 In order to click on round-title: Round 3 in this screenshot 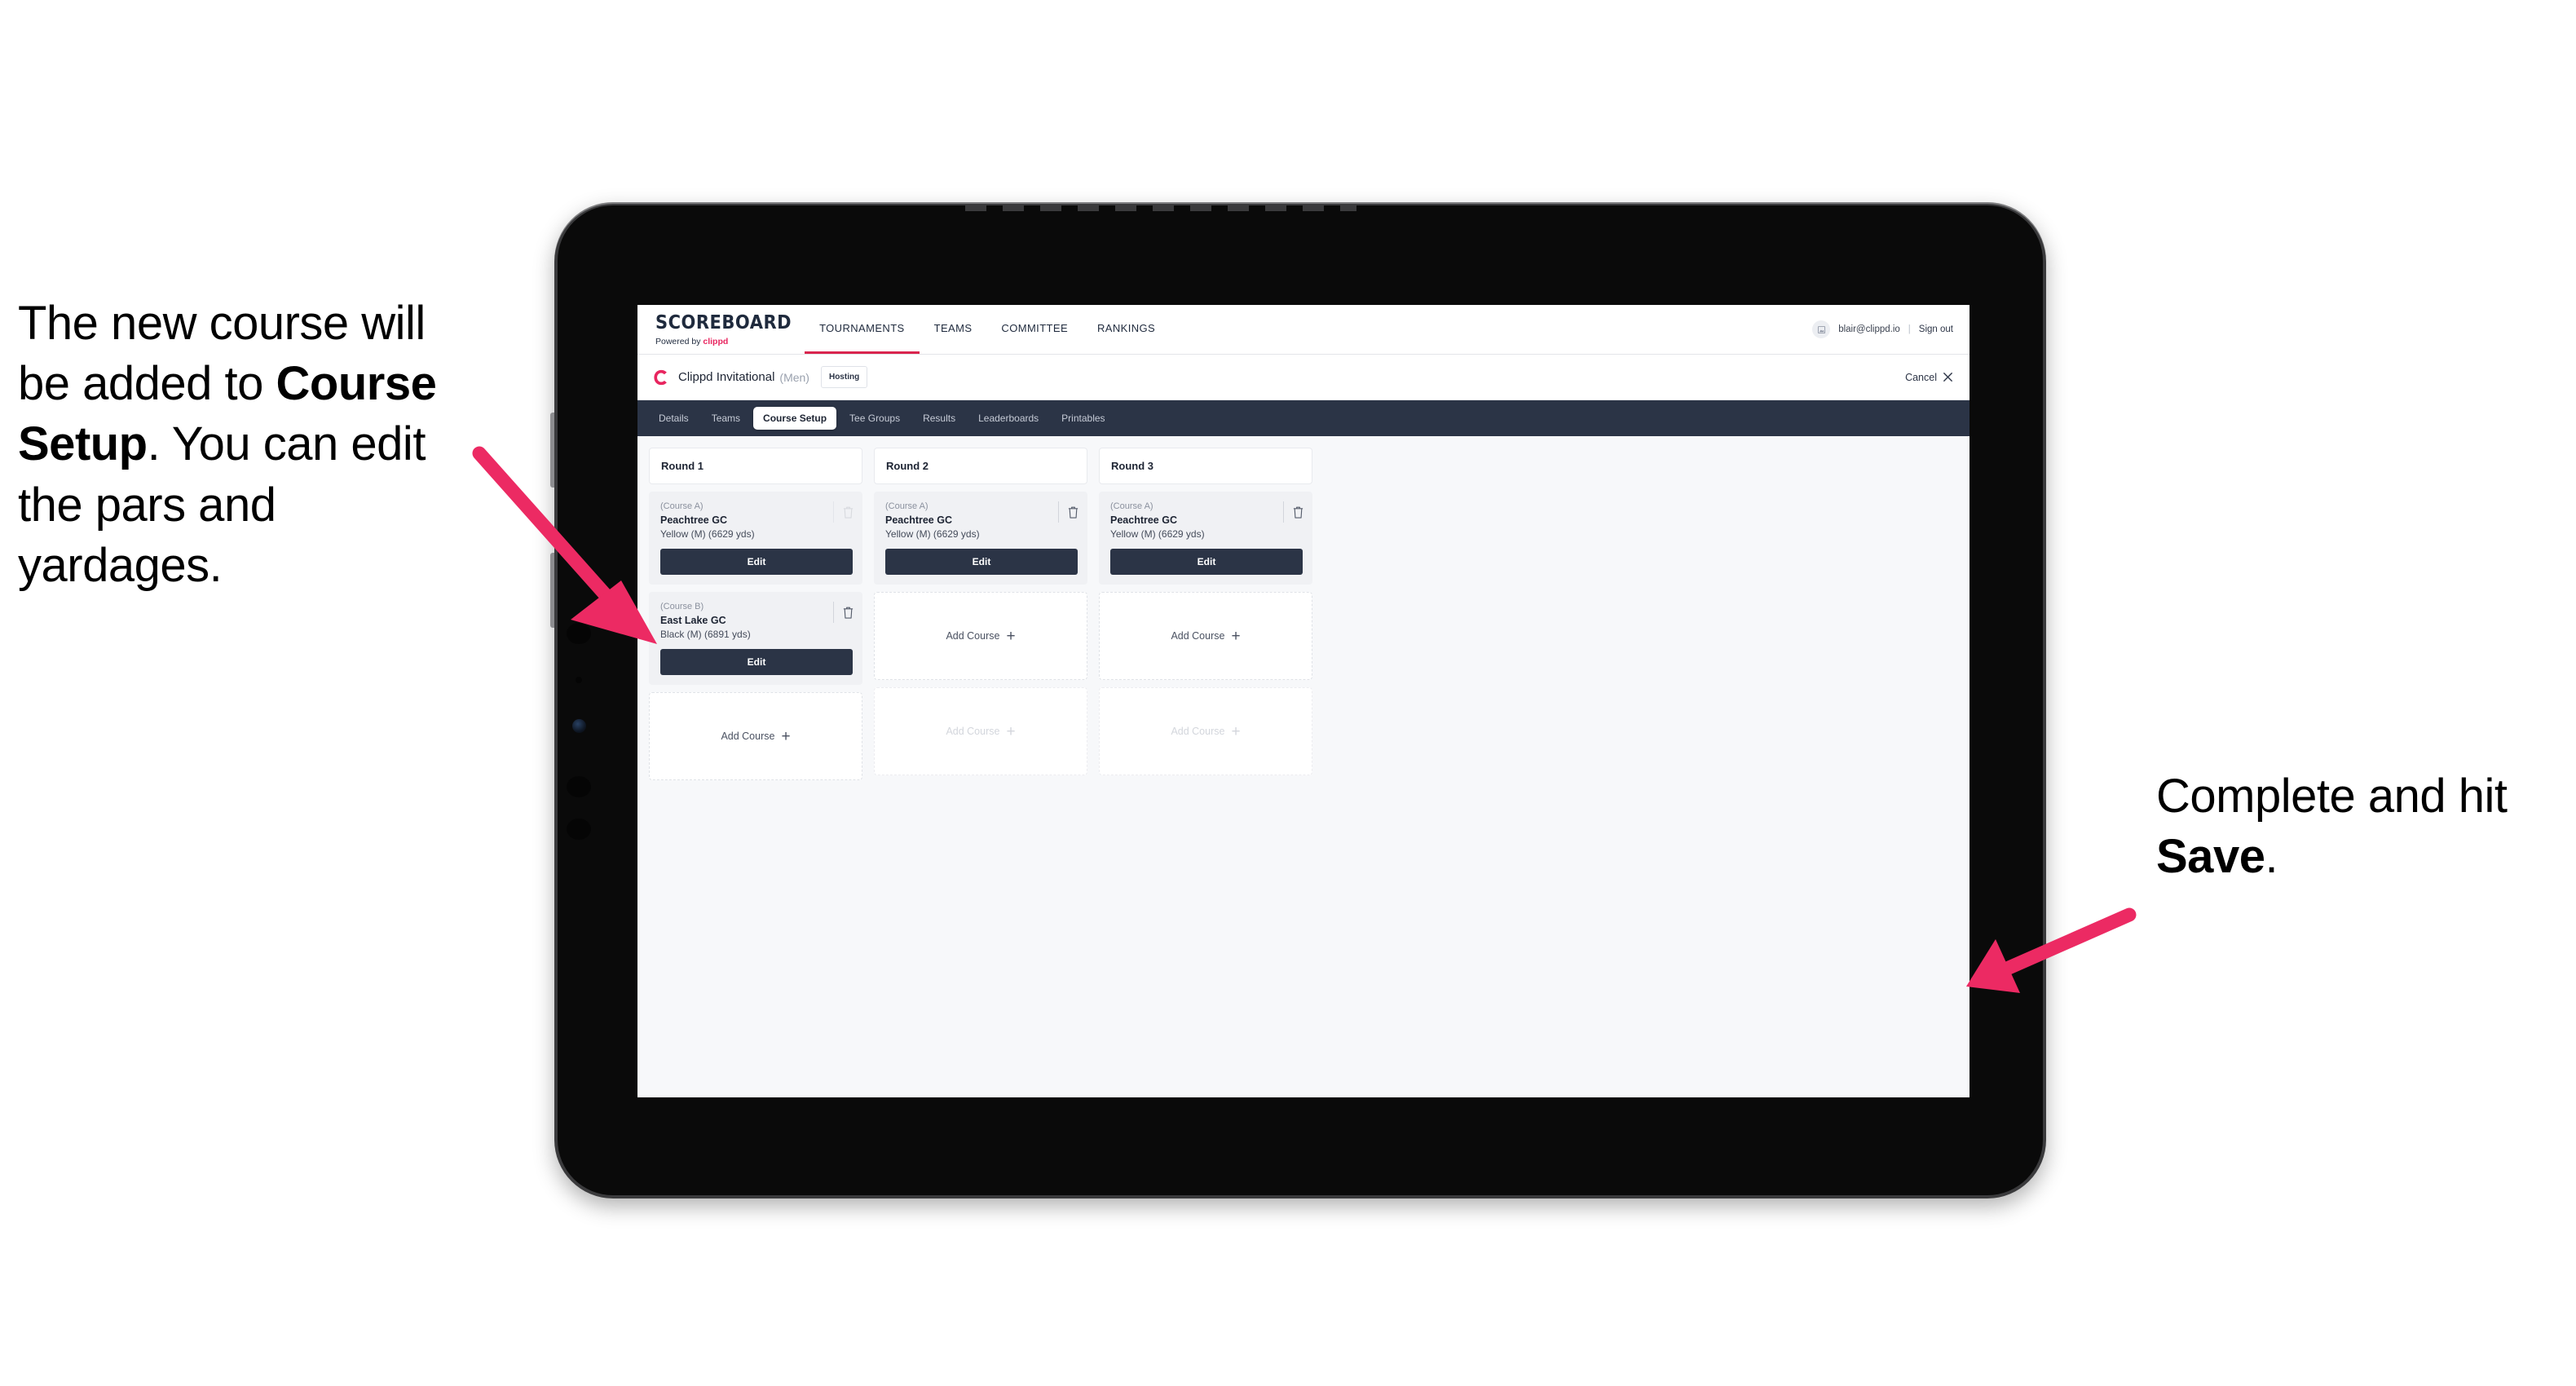, I will do `click(1205, 466)`.